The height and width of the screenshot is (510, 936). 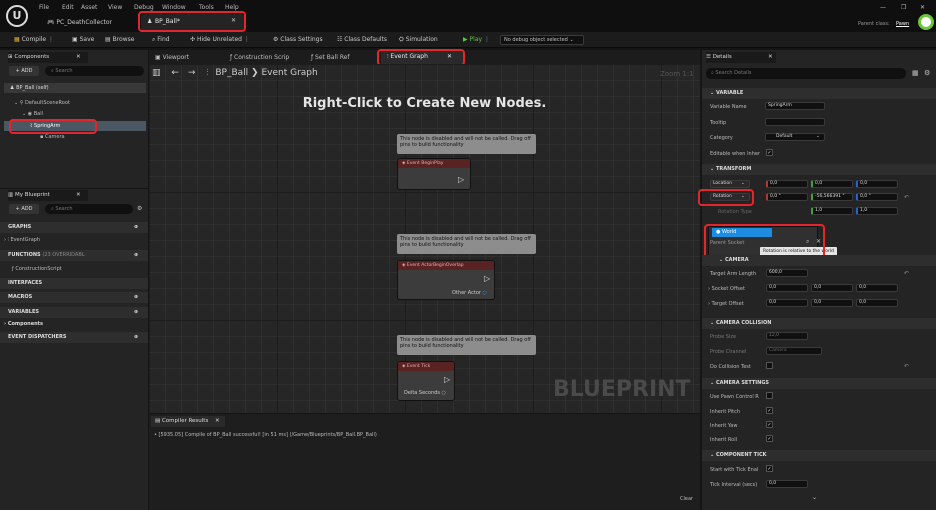 I want to click on section-transform: ⌄ TRANSFORM, so click(x=819, y=169).